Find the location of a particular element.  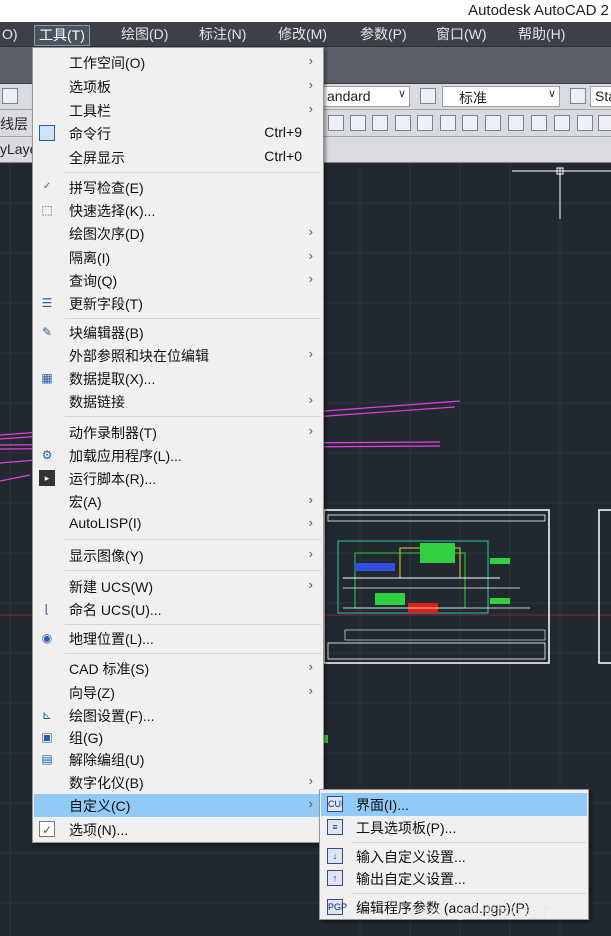

block-editor-icon: ✎ is located at coordinates (47, 332).